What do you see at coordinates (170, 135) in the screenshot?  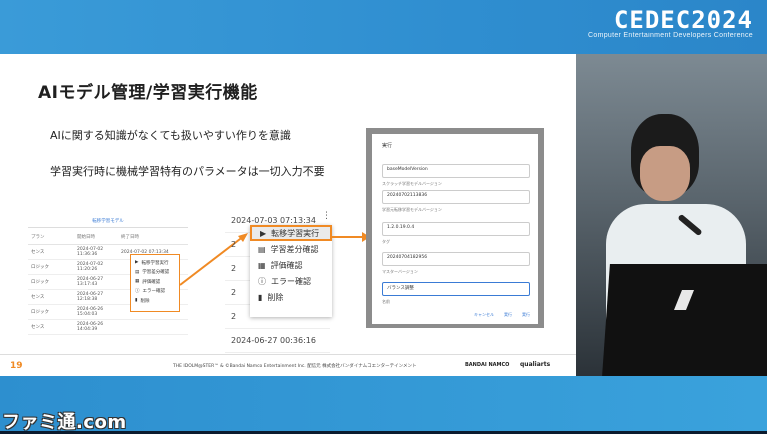 I see `bullet-1: AIに関する知識がなくても扱いやすい作りを意識` at bounding box center [170, 135].